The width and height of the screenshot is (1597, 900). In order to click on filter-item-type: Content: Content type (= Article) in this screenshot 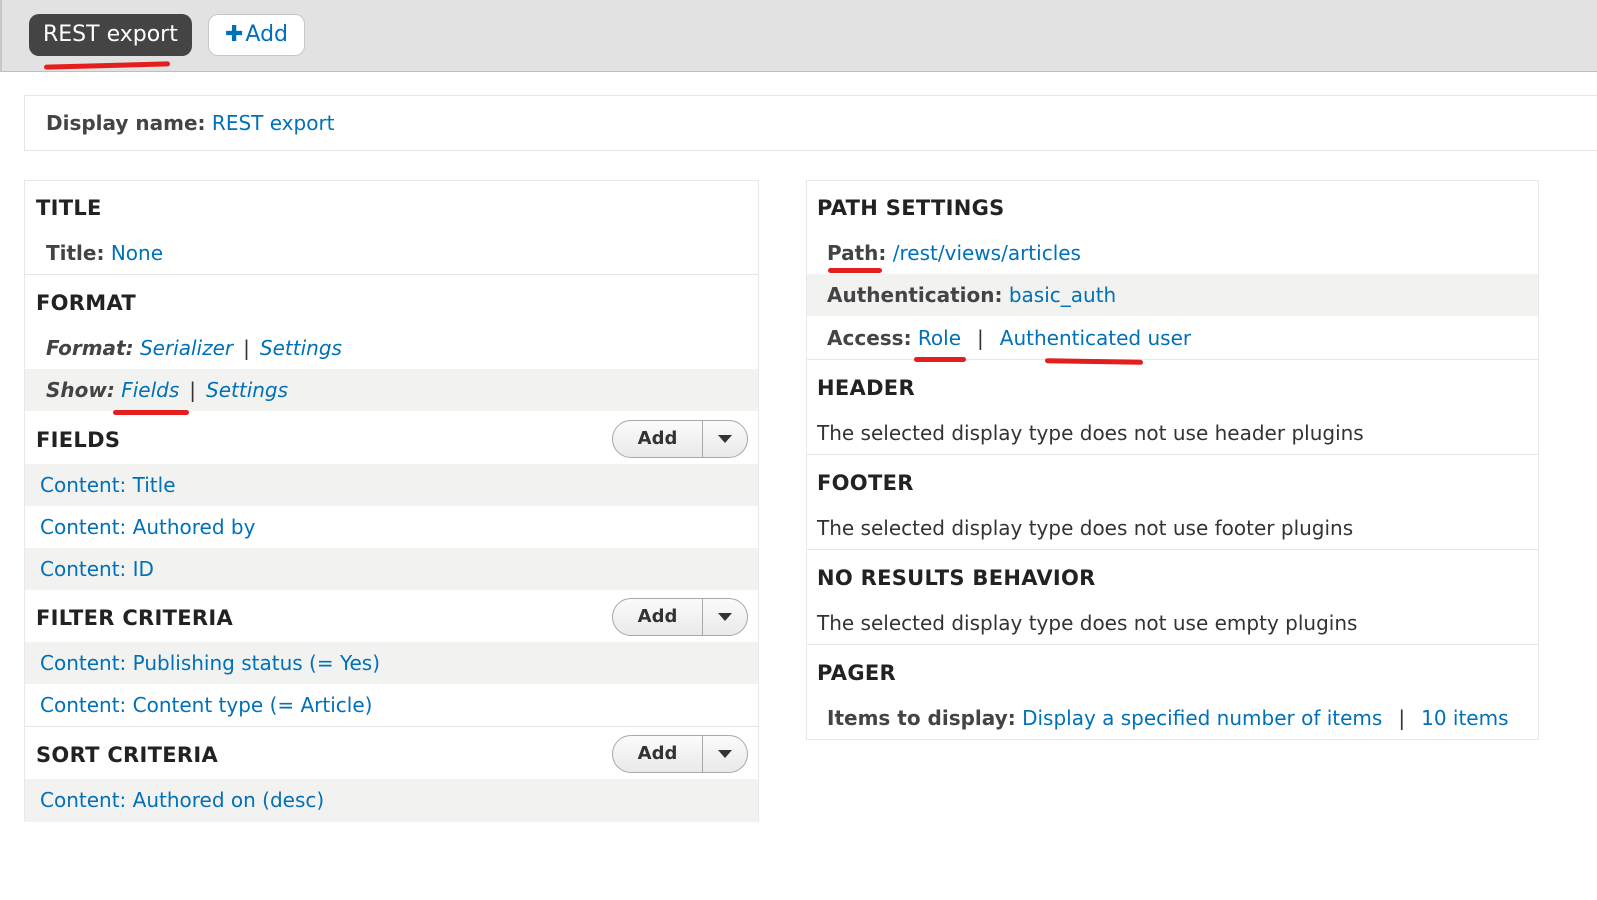, I will do `click(206, 705)`.